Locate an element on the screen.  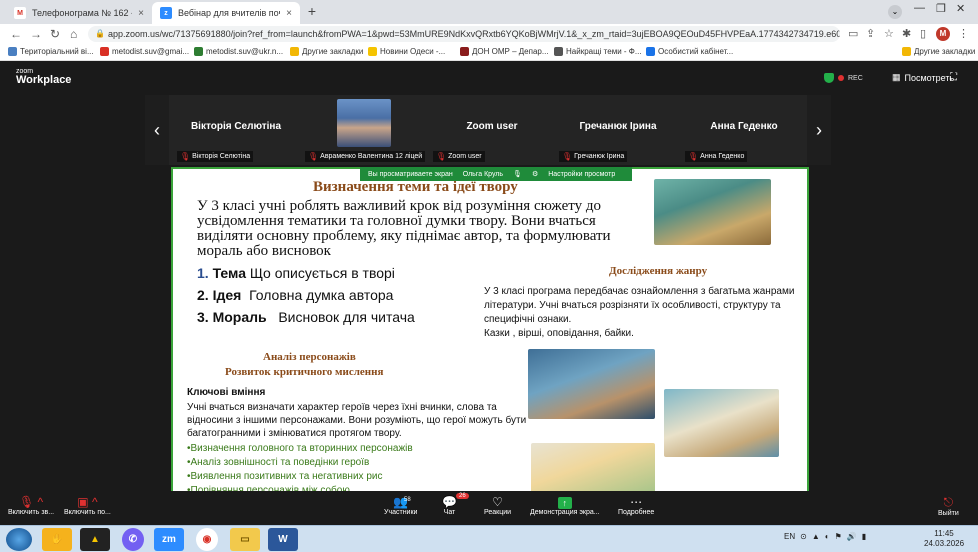
app-icon: ✋ is located at coordinates (57, 539).